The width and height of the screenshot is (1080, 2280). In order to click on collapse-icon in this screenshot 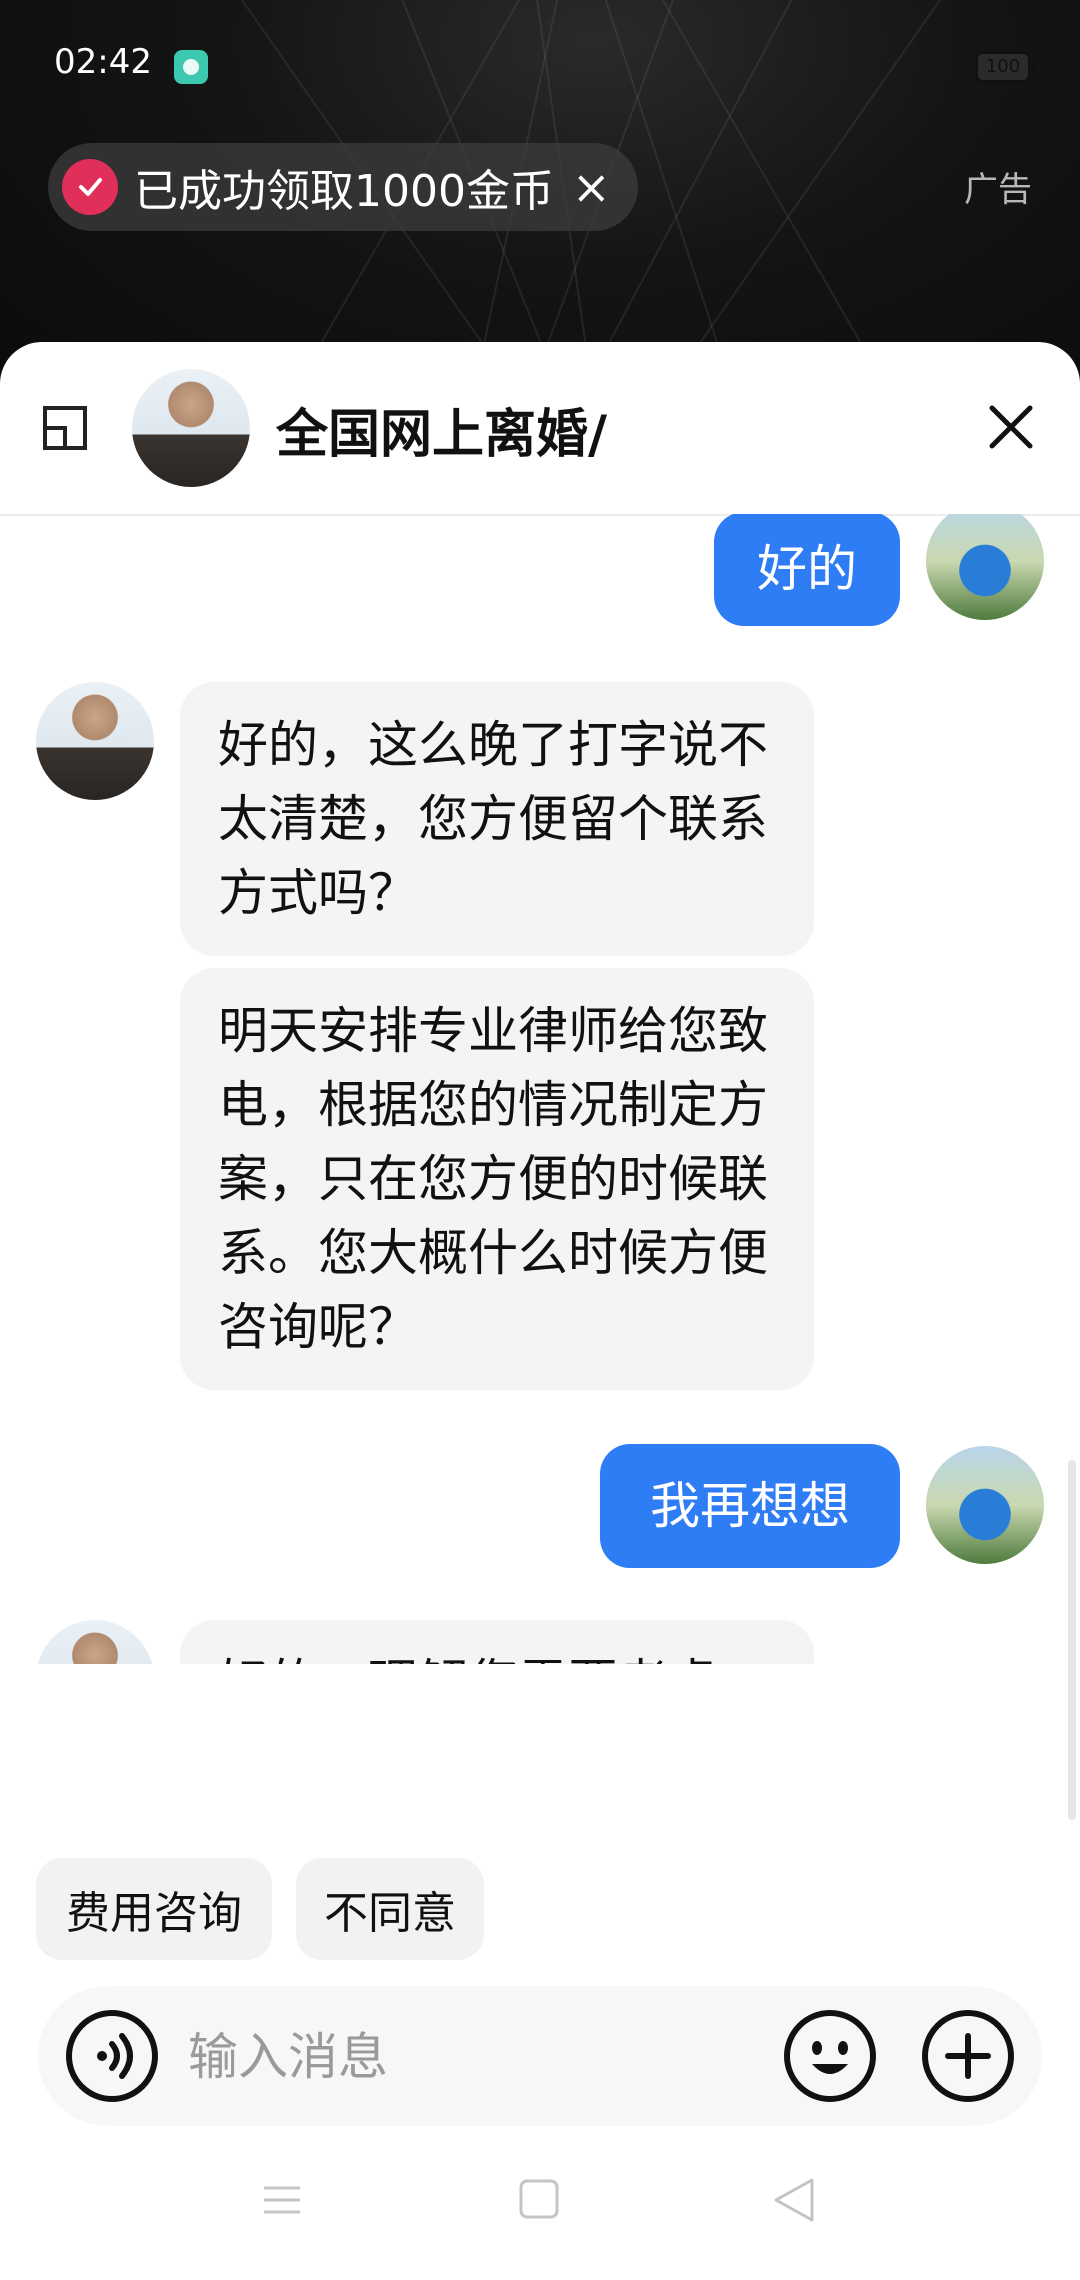, I will do `click(65, 428)`.